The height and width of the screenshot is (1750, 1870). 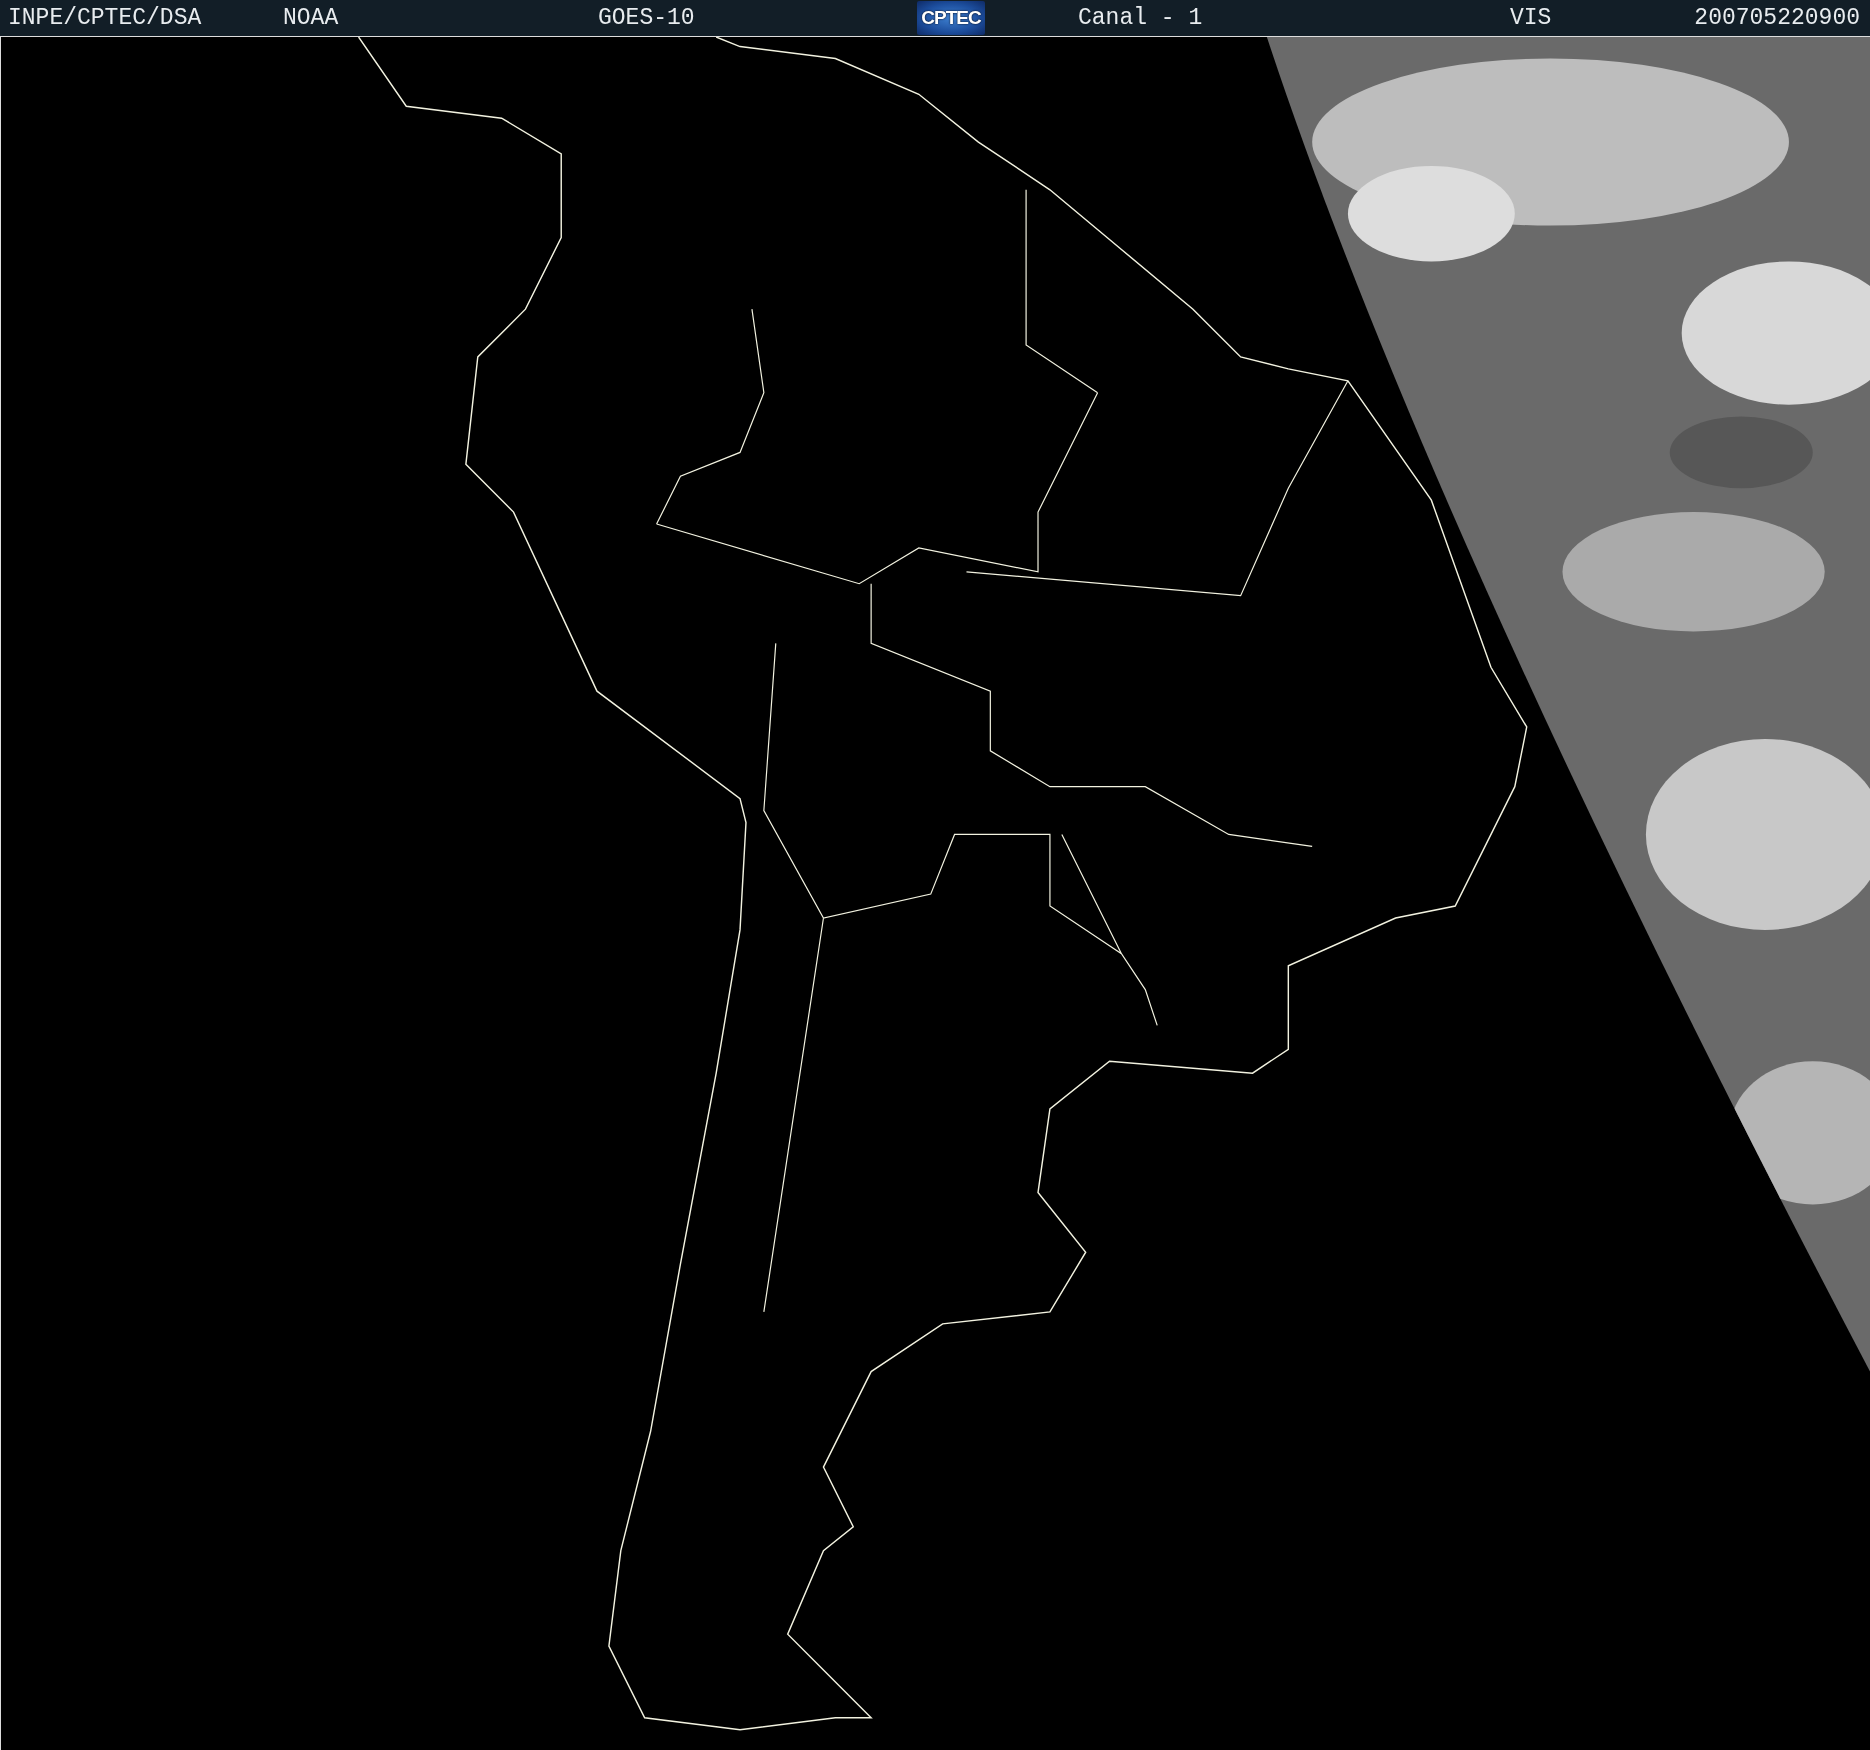 I want to click on channel-label: Canal - 1, so click(x=1140, y=18).